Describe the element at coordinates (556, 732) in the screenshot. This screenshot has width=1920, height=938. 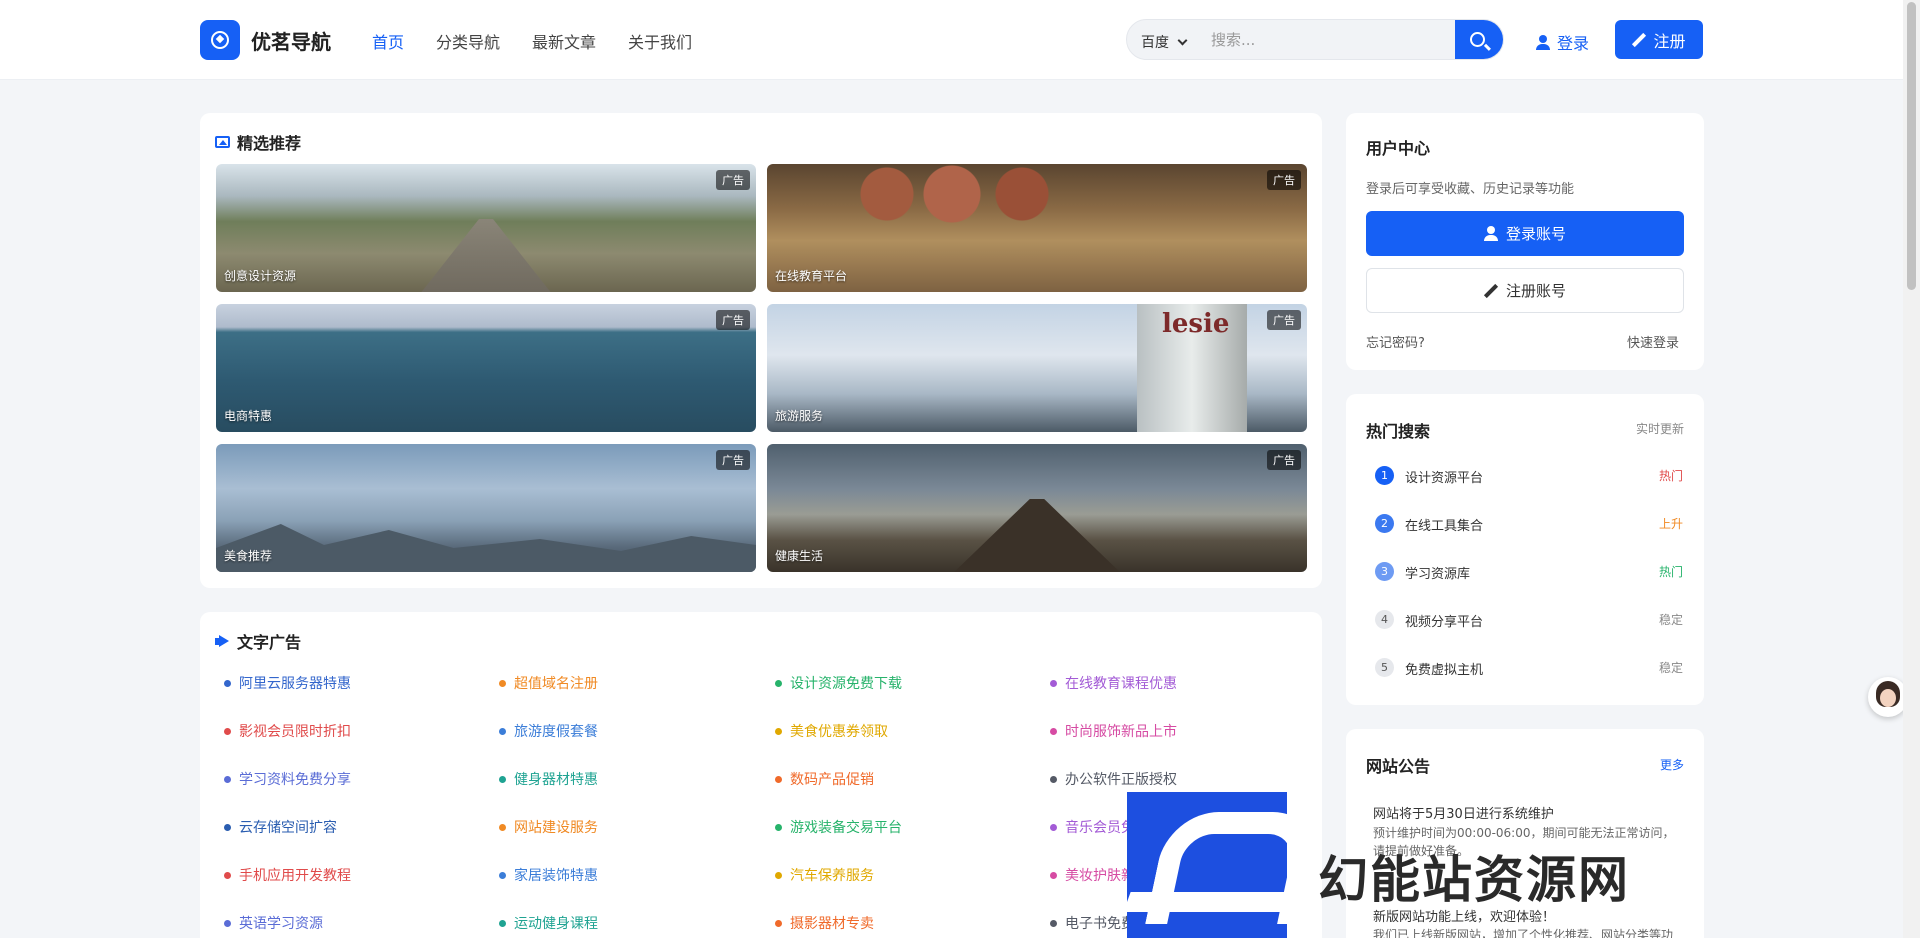
I see `text-ad-label: 旅游度假套餐` at that location.